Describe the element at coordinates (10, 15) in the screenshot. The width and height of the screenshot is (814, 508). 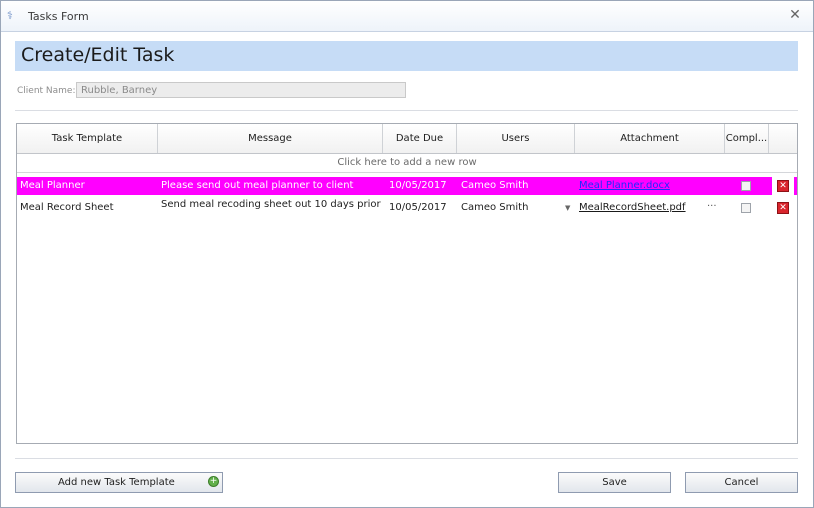
I see `app-icon: ⚕` at that location.